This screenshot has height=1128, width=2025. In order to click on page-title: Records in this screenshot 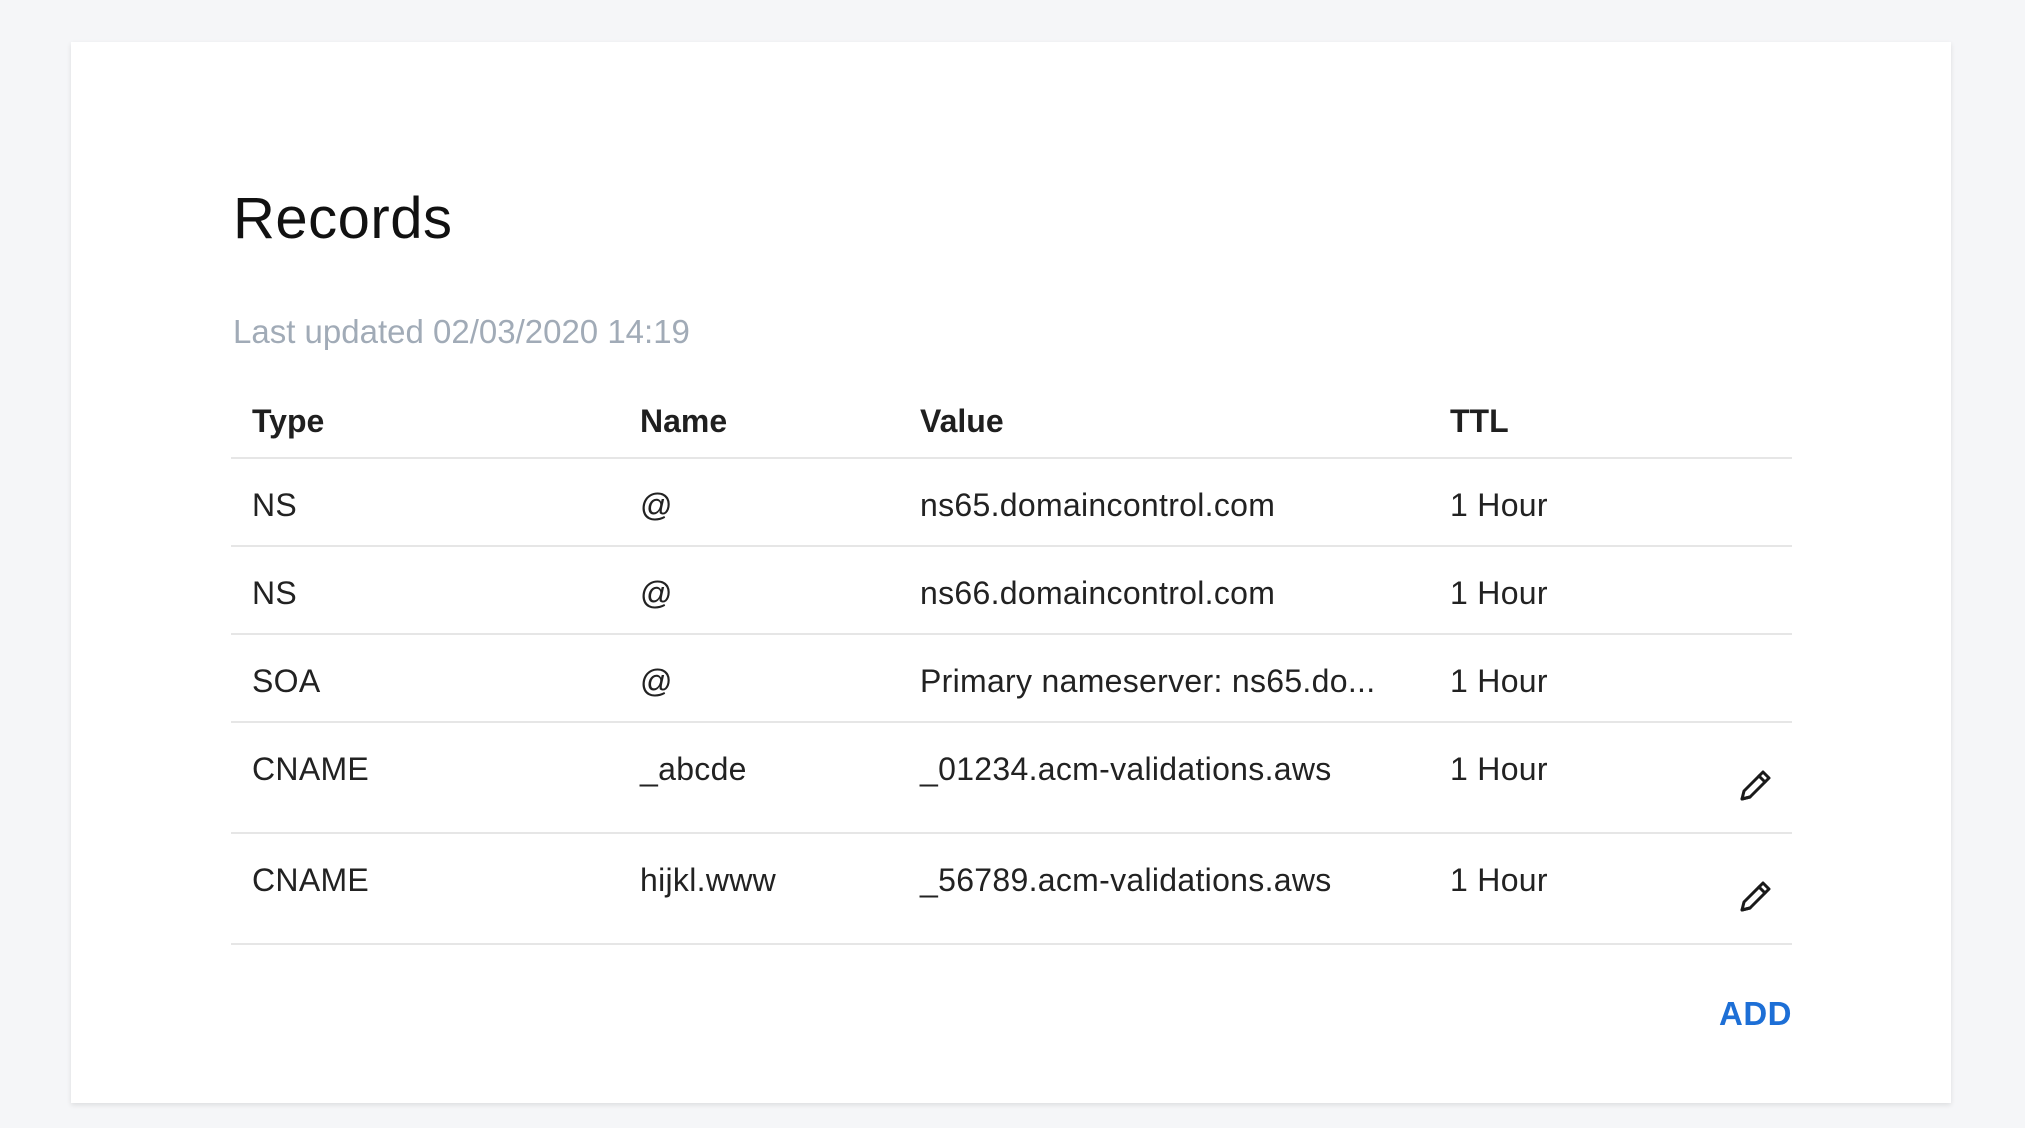, I will do `click(343, 218)`.